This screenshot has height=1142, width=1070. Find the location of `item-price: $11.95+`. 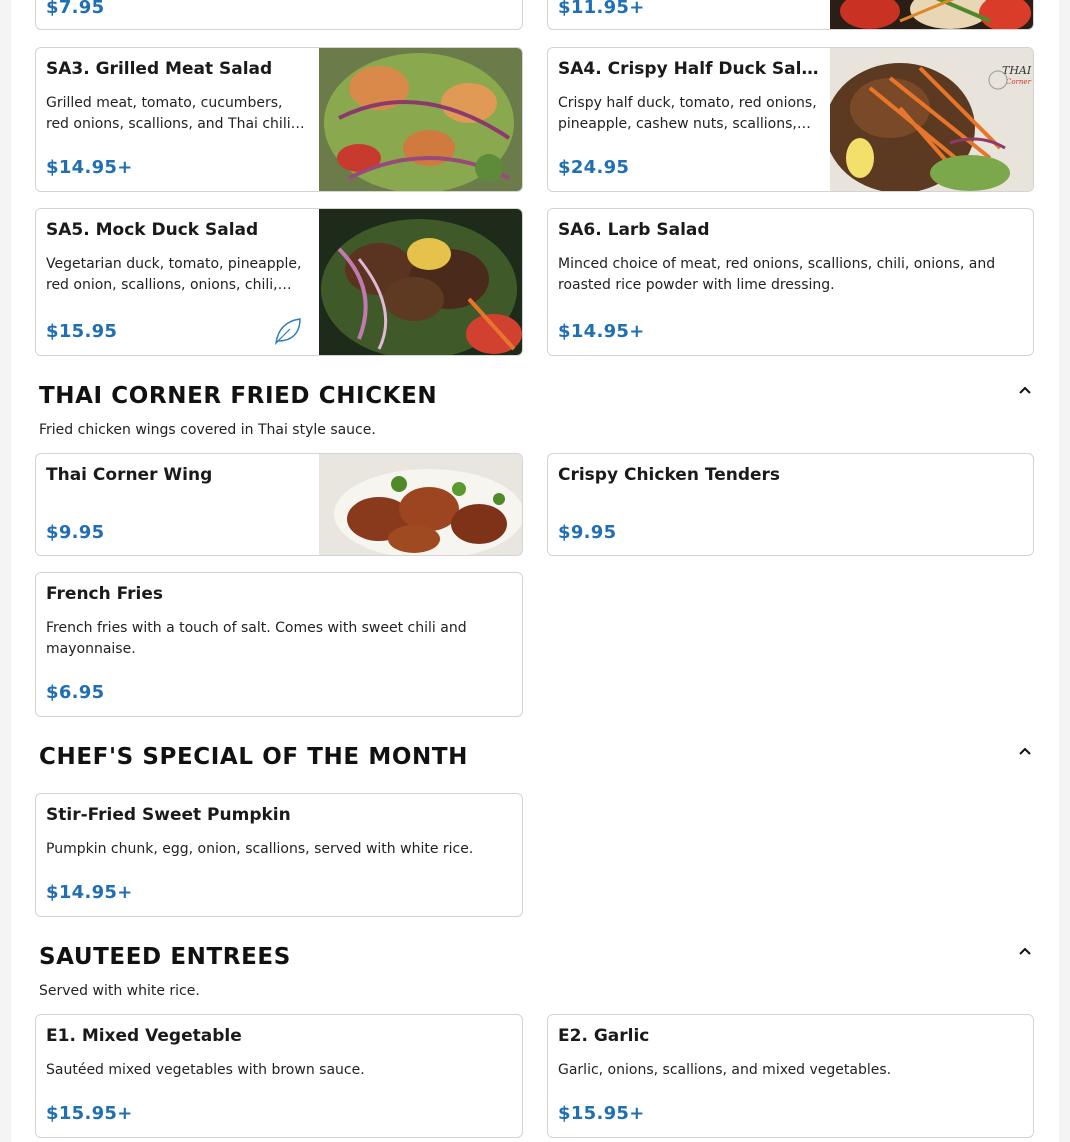

item-price: $11.95+ is located at coordinates (601, 9).